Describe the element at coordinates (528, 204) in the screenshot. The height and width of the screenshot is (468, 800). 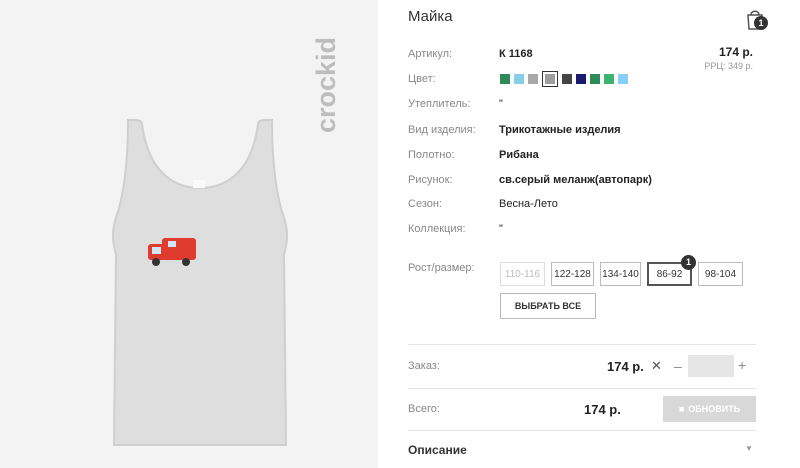
I see `season-value: Весна-Лето` at that location.